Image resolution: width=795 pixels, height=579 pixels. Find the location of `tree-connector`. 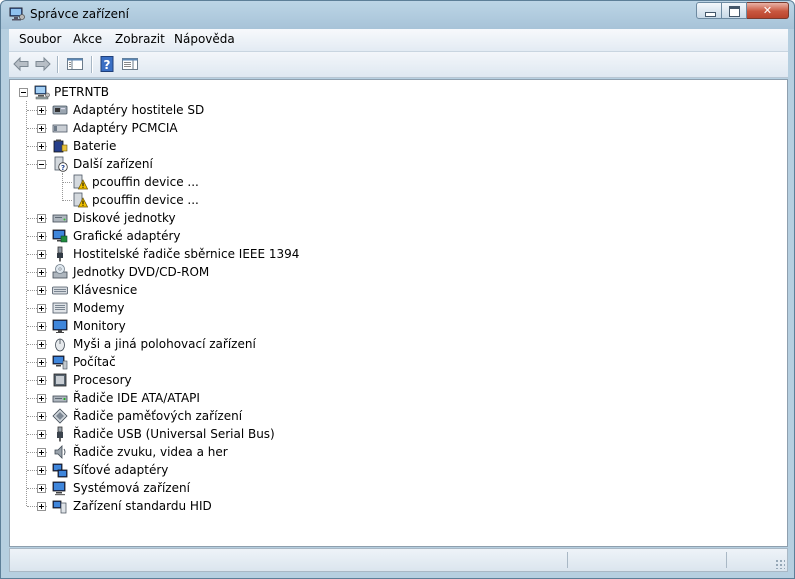

tree-connector is located at coordinates (67, 182).